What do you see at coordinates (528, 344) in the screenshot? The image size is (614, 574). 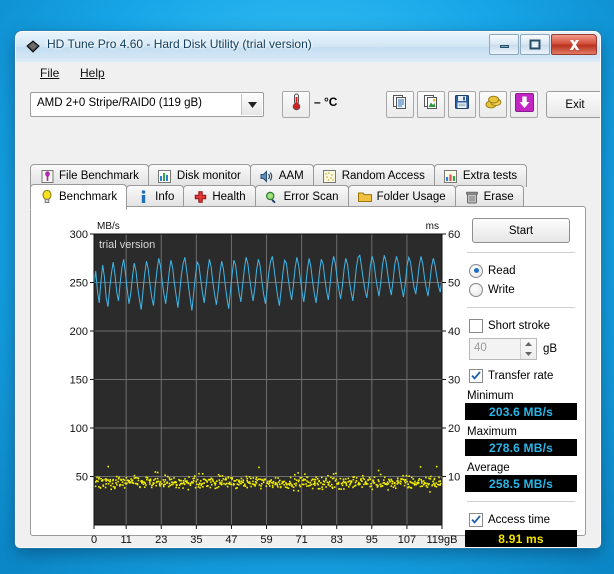 I see `stepper-up-icon` at bounding box center [528, 344].